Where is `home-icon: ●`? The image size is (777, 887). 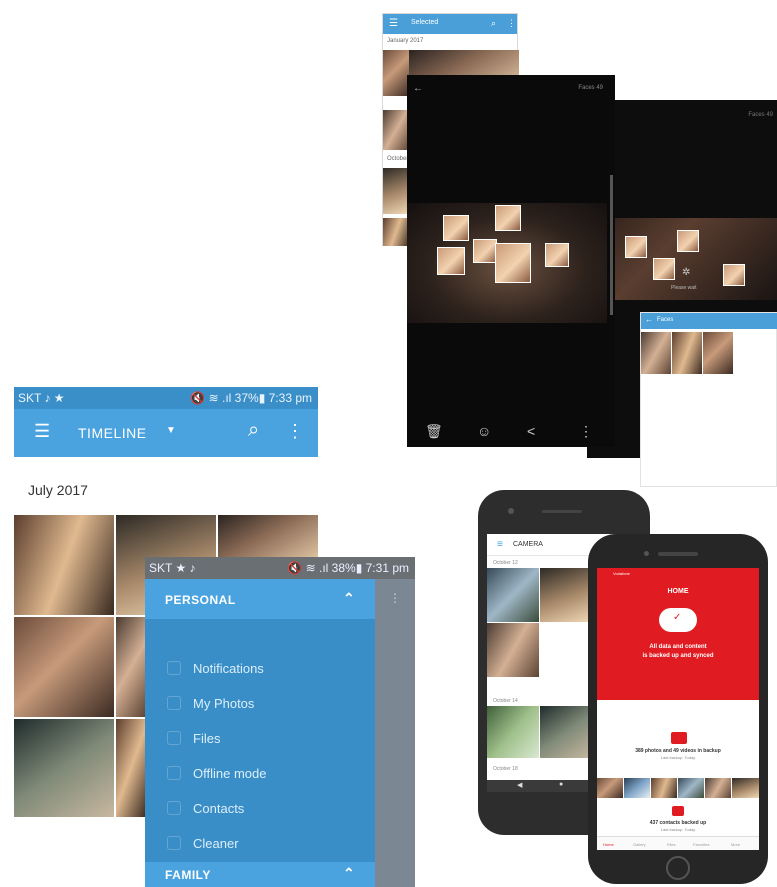 home-icon: ● is located at coordinates (561, 784).